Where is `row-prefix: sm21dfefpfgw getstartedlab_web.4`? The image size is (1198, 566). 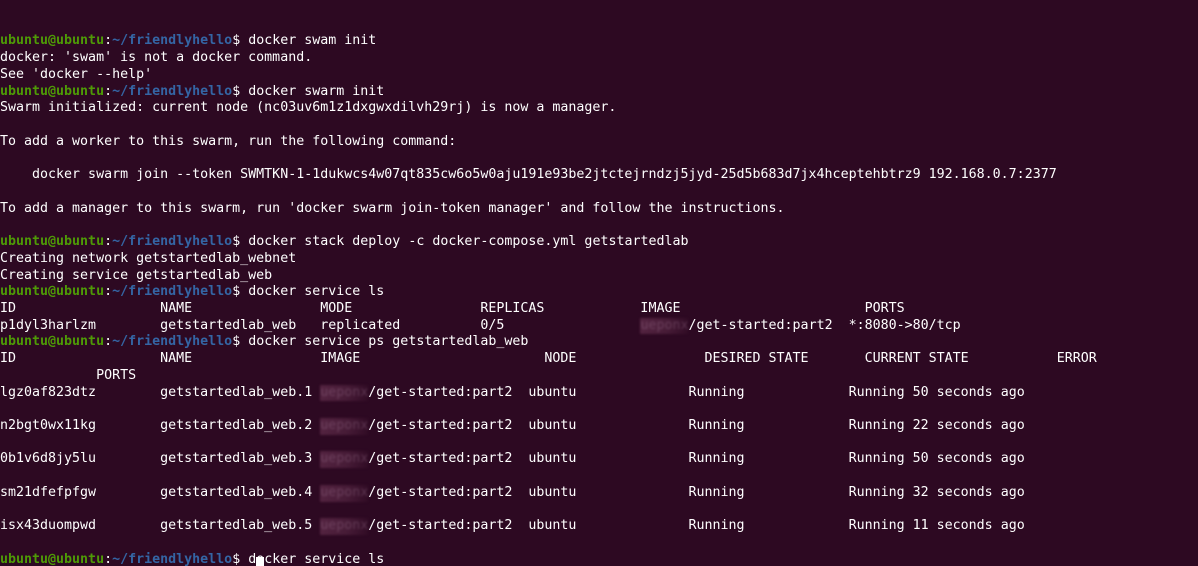
row-prefix: sm21dfefpfgw getstartedlab_web.4 is located at coordinates (160, 492).